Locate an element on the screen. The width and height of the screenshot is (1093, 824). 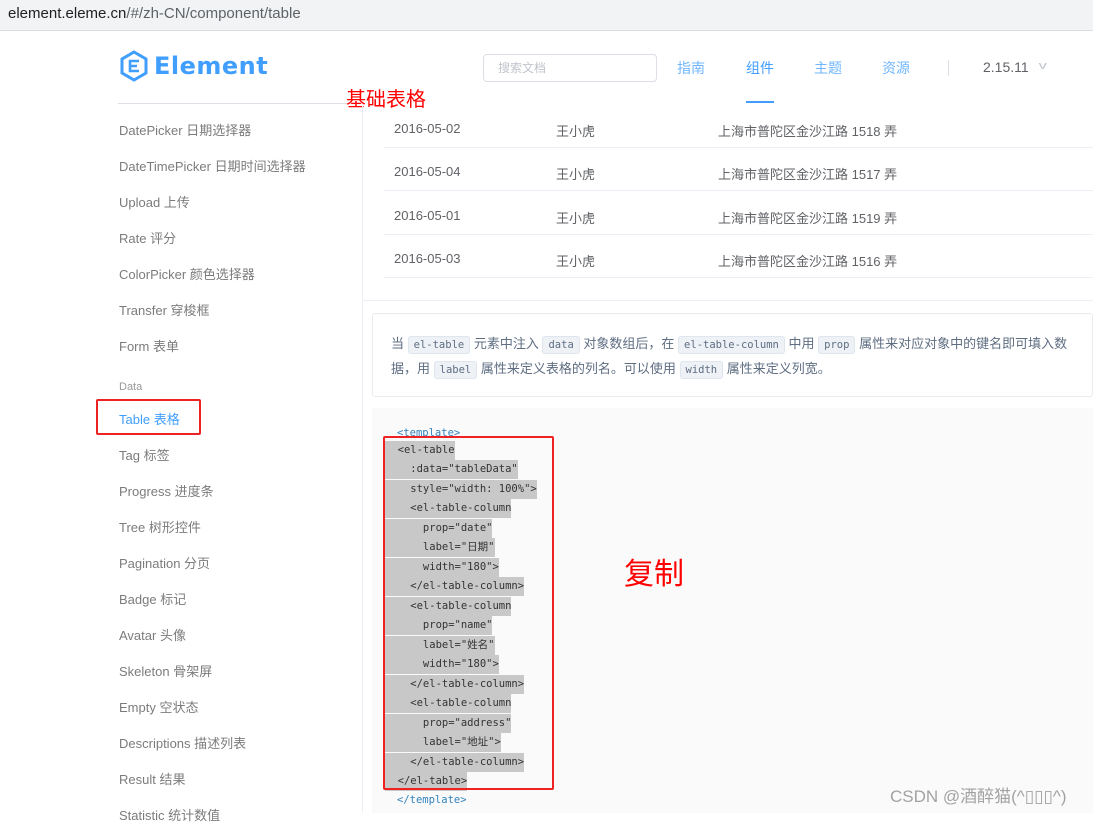
chevron-down-icon: v is located at coordinates (1043, 66).